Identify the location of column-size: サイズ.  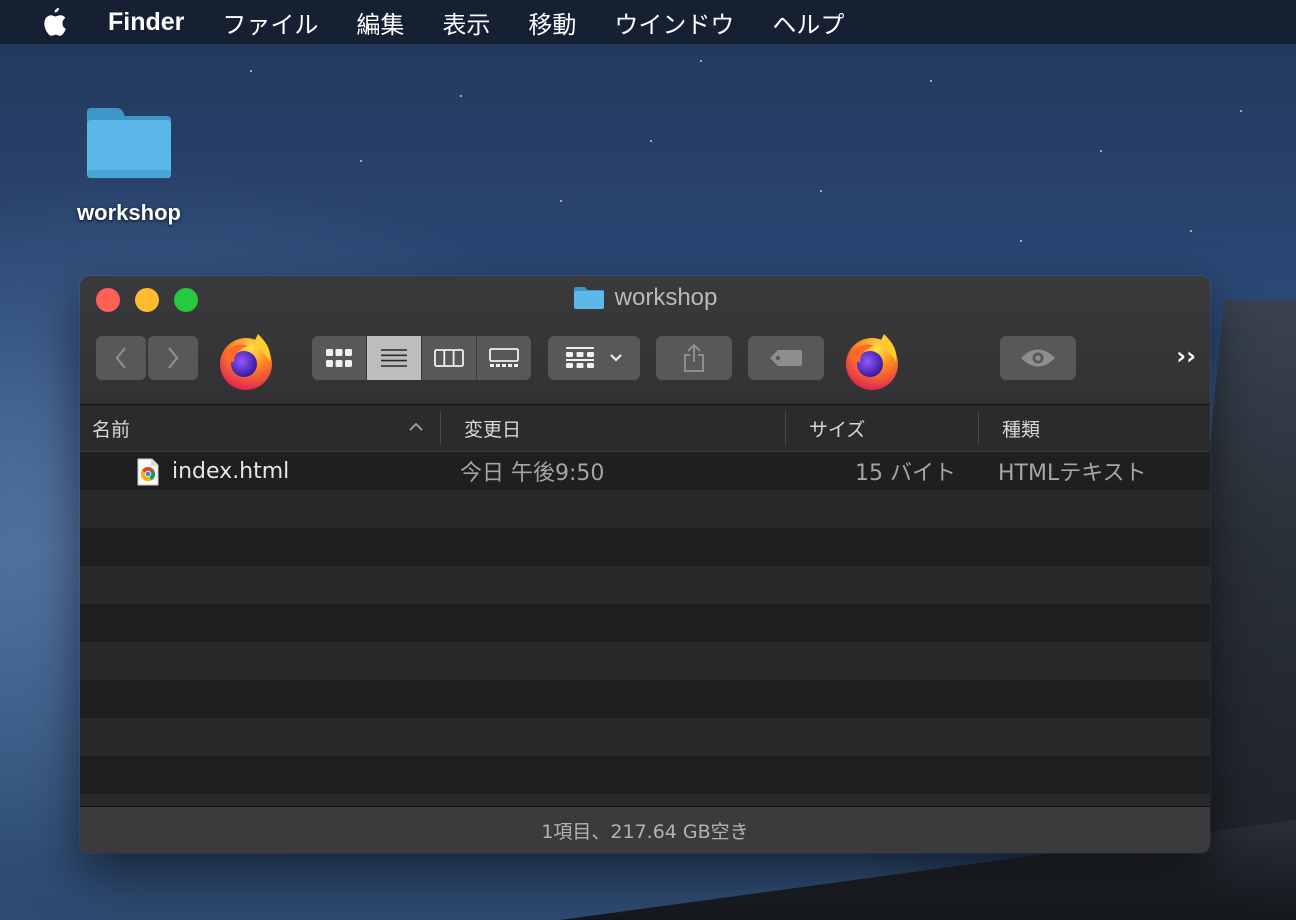
(837, 428).